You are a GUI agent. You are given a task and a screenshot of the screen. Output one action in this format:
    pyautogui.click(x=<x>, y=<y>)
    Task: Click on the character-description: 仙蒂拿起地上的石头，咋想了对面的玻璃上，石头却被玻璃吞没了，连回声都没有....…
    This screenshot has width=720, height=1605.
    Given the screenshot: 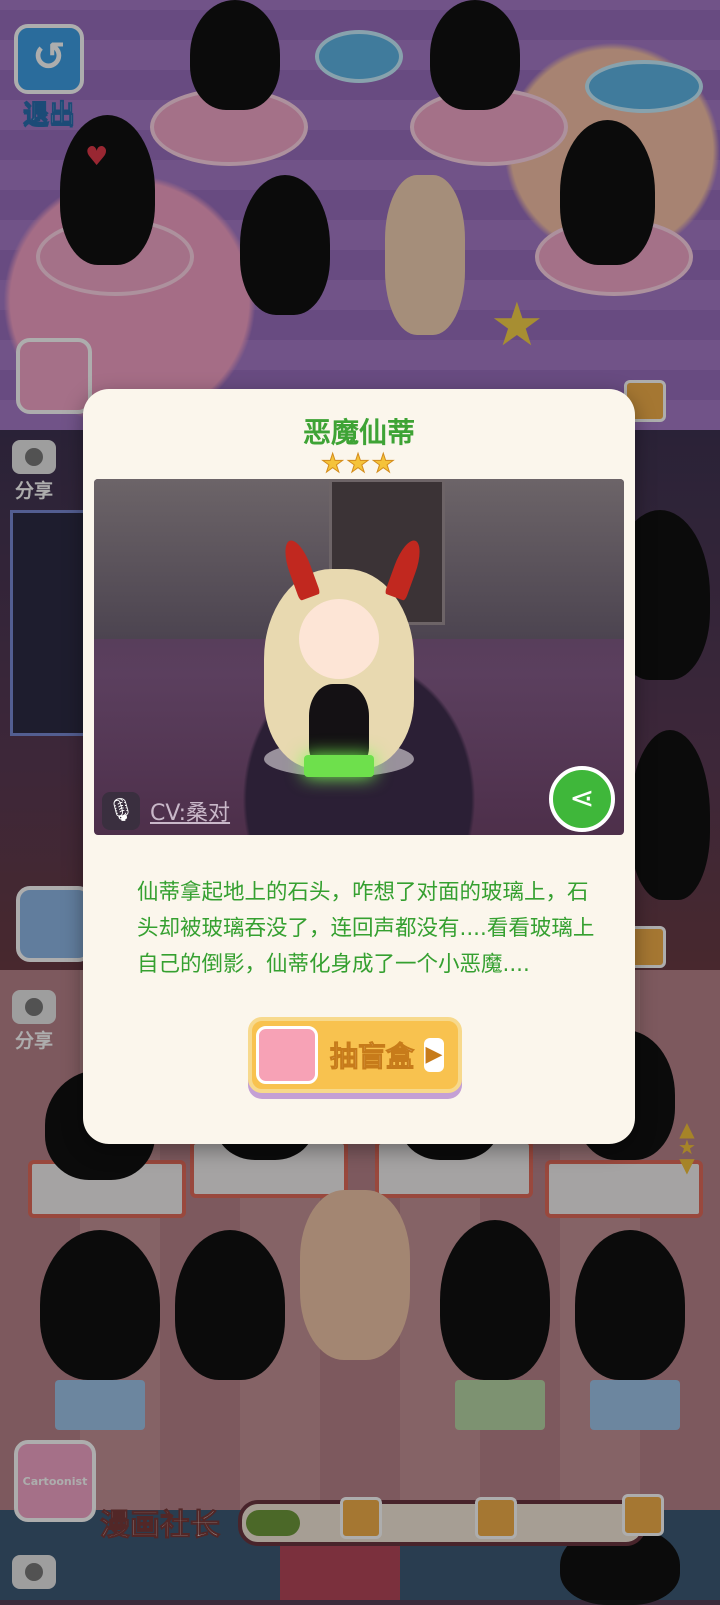 What is the action you would take?
    pyautogui.click(x=366, y=928)
    